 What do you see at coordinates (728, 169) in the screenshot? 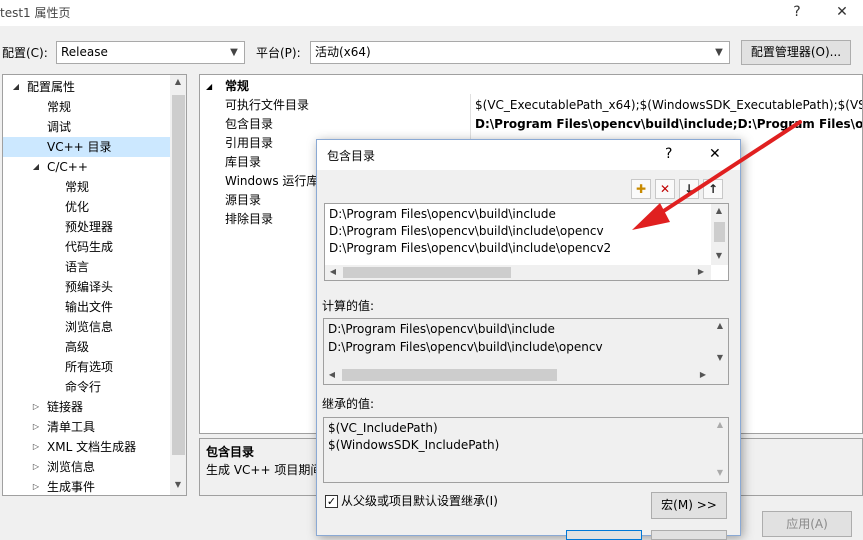
I see `annotation-arrow-shaft` at bounding box center [728, 169].